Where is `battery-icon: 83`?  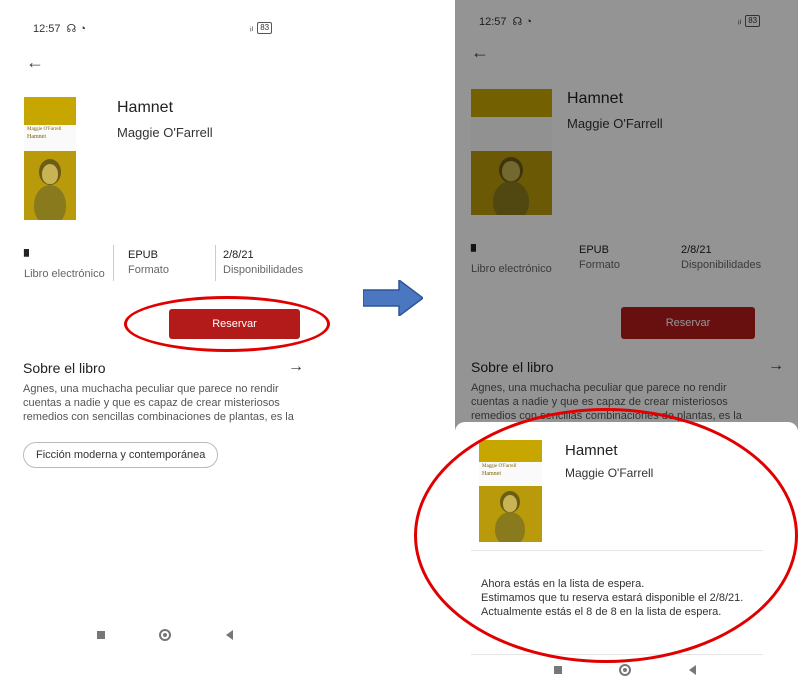 battery-icon: 83 is located at coordinates (265, 28).